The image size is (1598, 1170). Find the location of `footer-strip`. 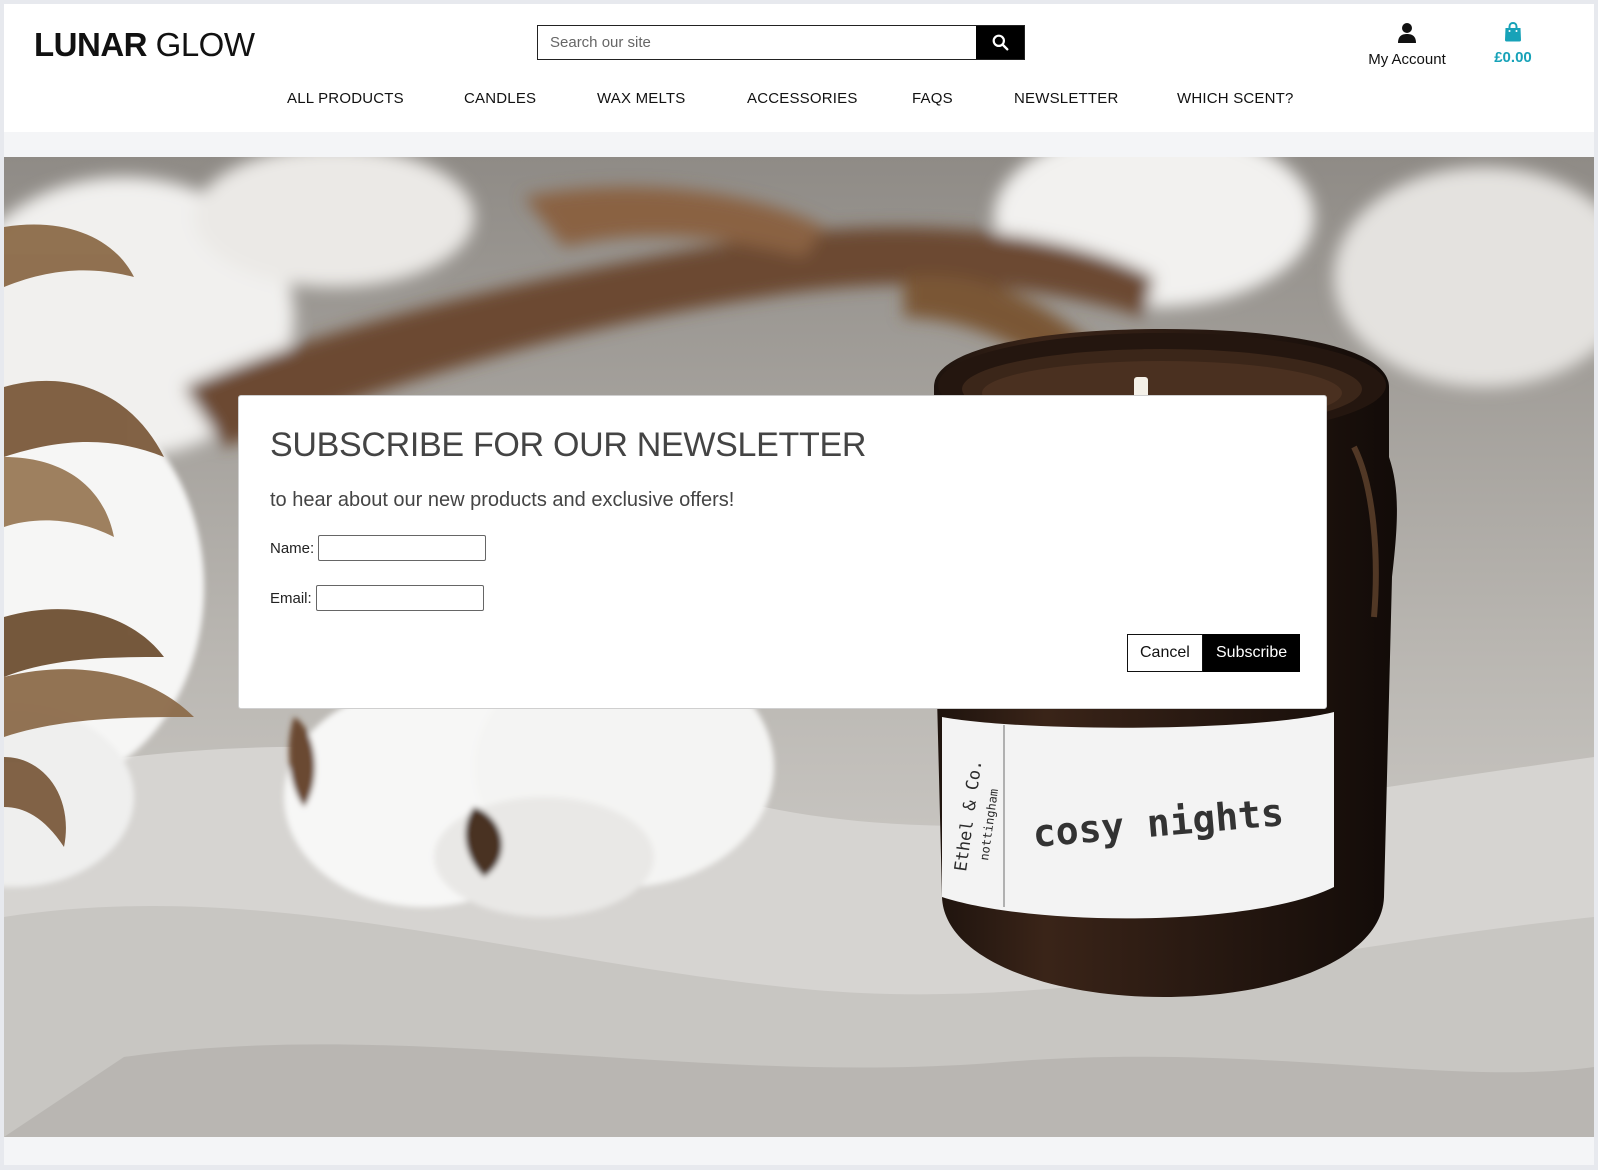

footer-strip is located at coordinates (799, 1151).